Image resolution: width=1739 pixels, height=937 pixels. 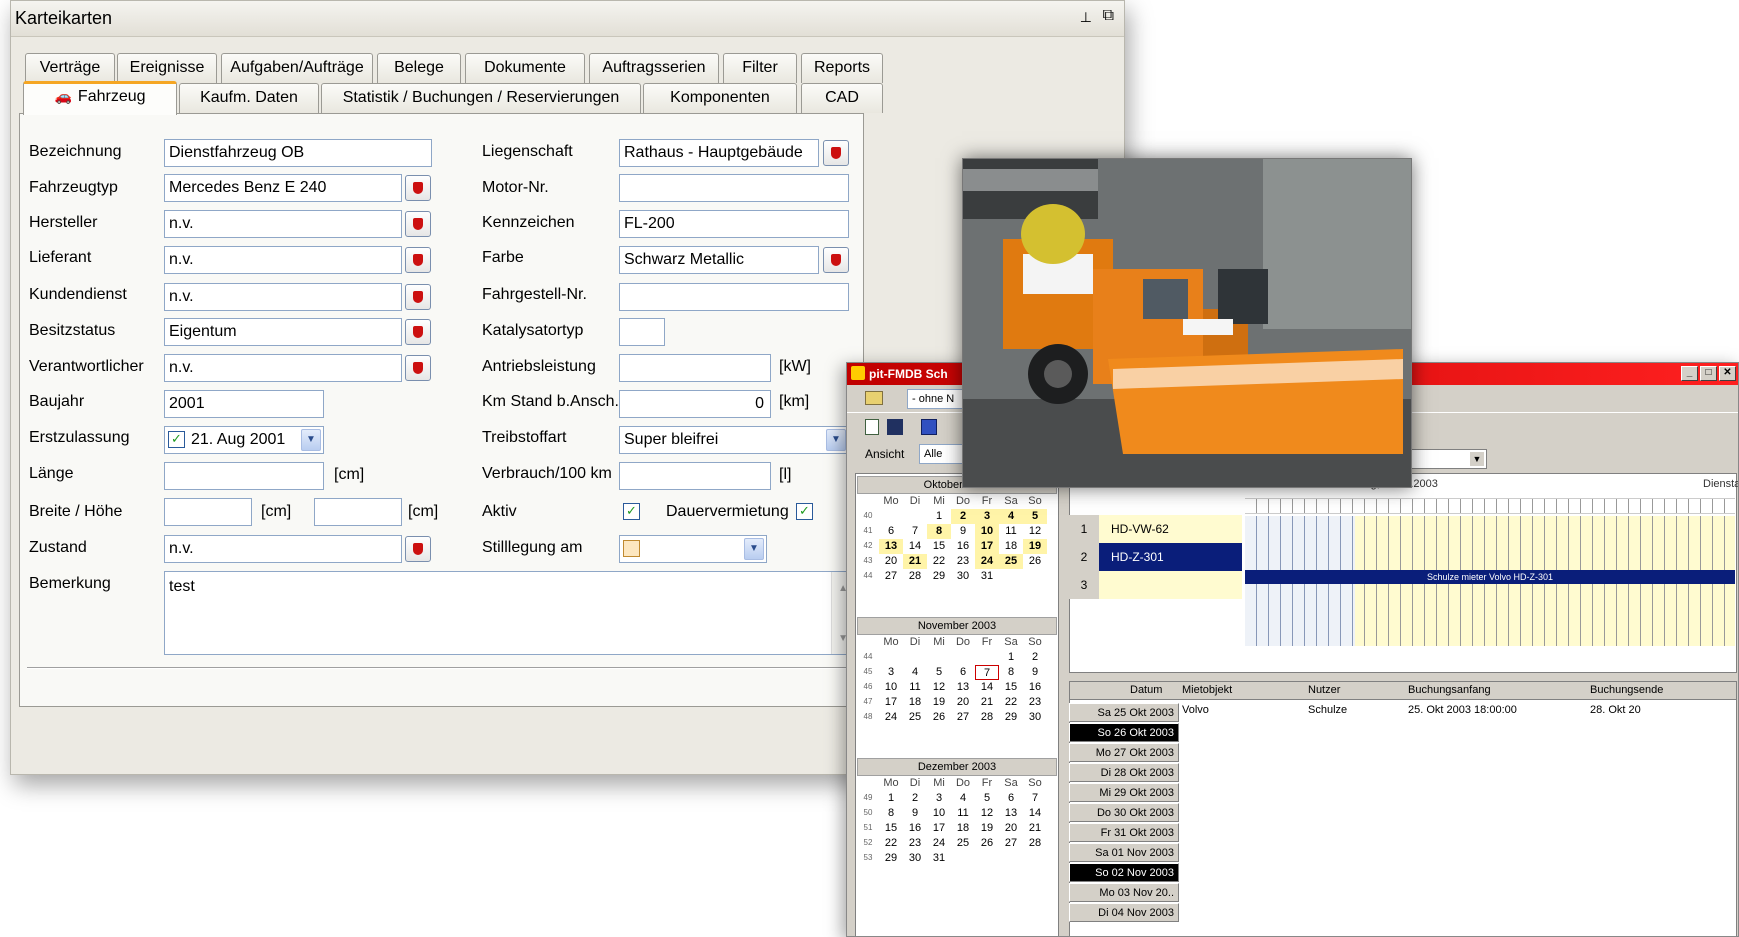 I want to click on fahrgestell-field, so click(x=734, y=297).